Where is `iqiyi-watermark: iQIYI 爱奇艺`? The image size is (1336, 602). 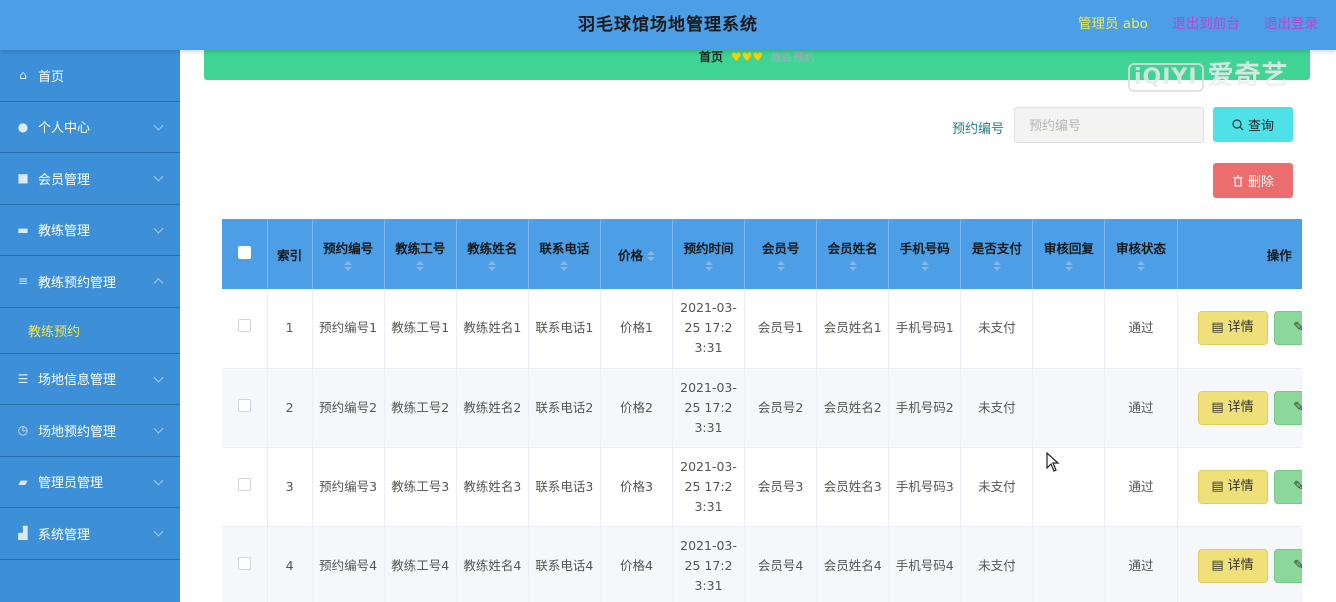
iqiyi-watermark: iQIYI 爱奇艺 is located at coordinates (1208, 73).